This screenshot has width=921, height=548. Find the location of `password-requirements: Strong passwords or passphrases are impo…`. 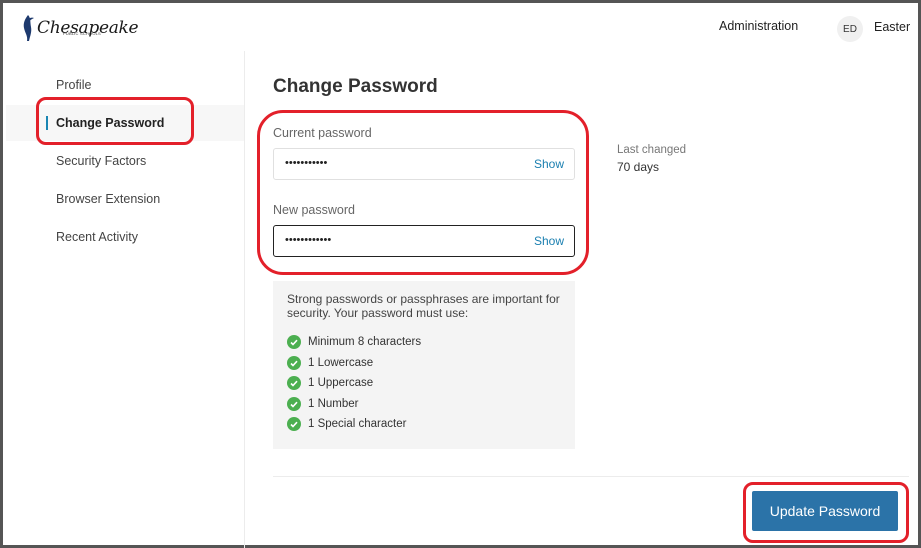

password-requirements: Strong passwords or passphrases are impo… is located at coordinates (424, 365).